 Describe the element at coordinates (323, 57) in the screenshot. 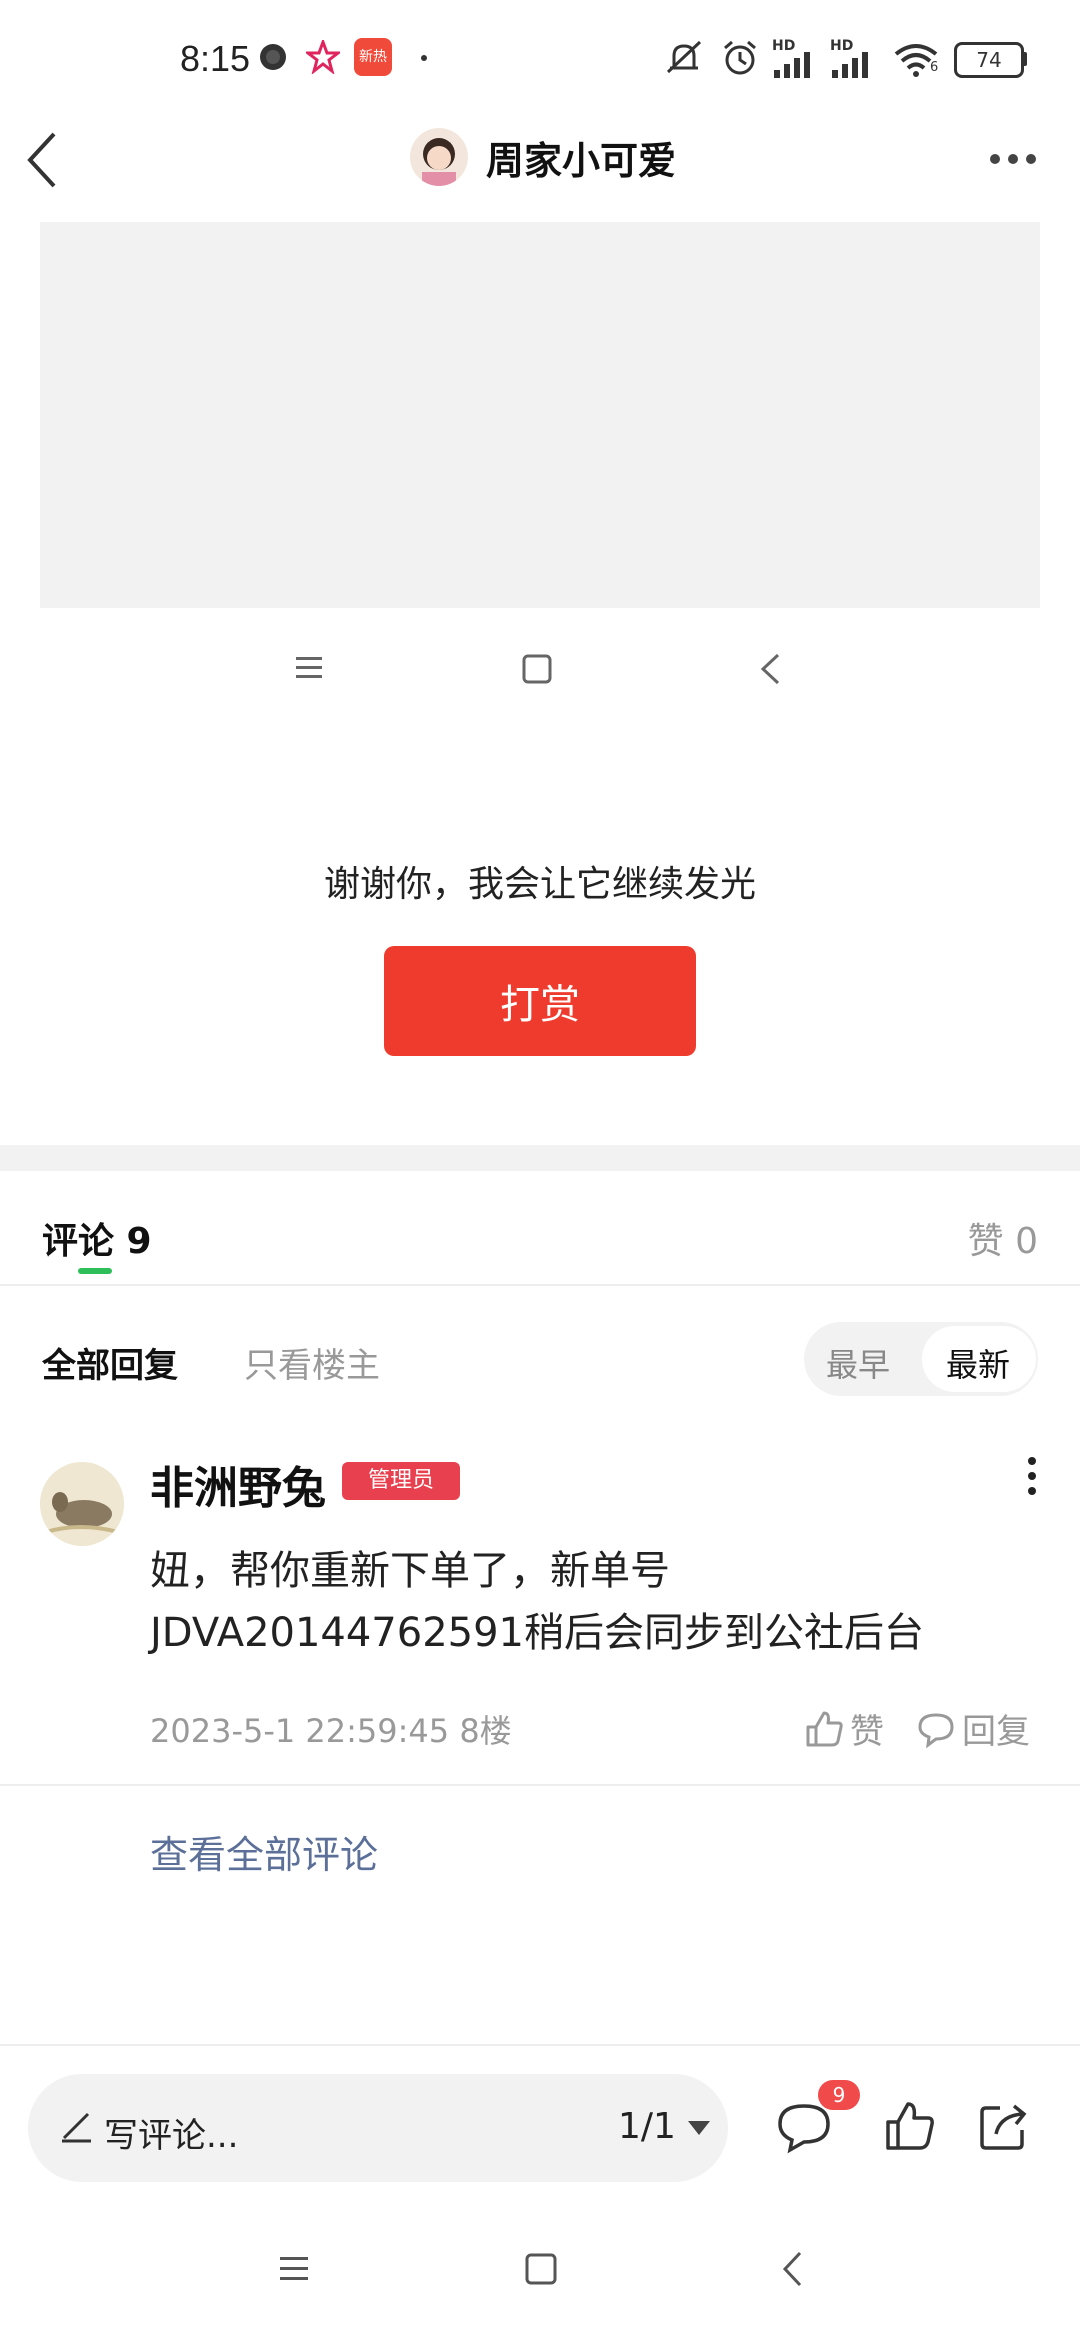

I see `star-icon` at that location.